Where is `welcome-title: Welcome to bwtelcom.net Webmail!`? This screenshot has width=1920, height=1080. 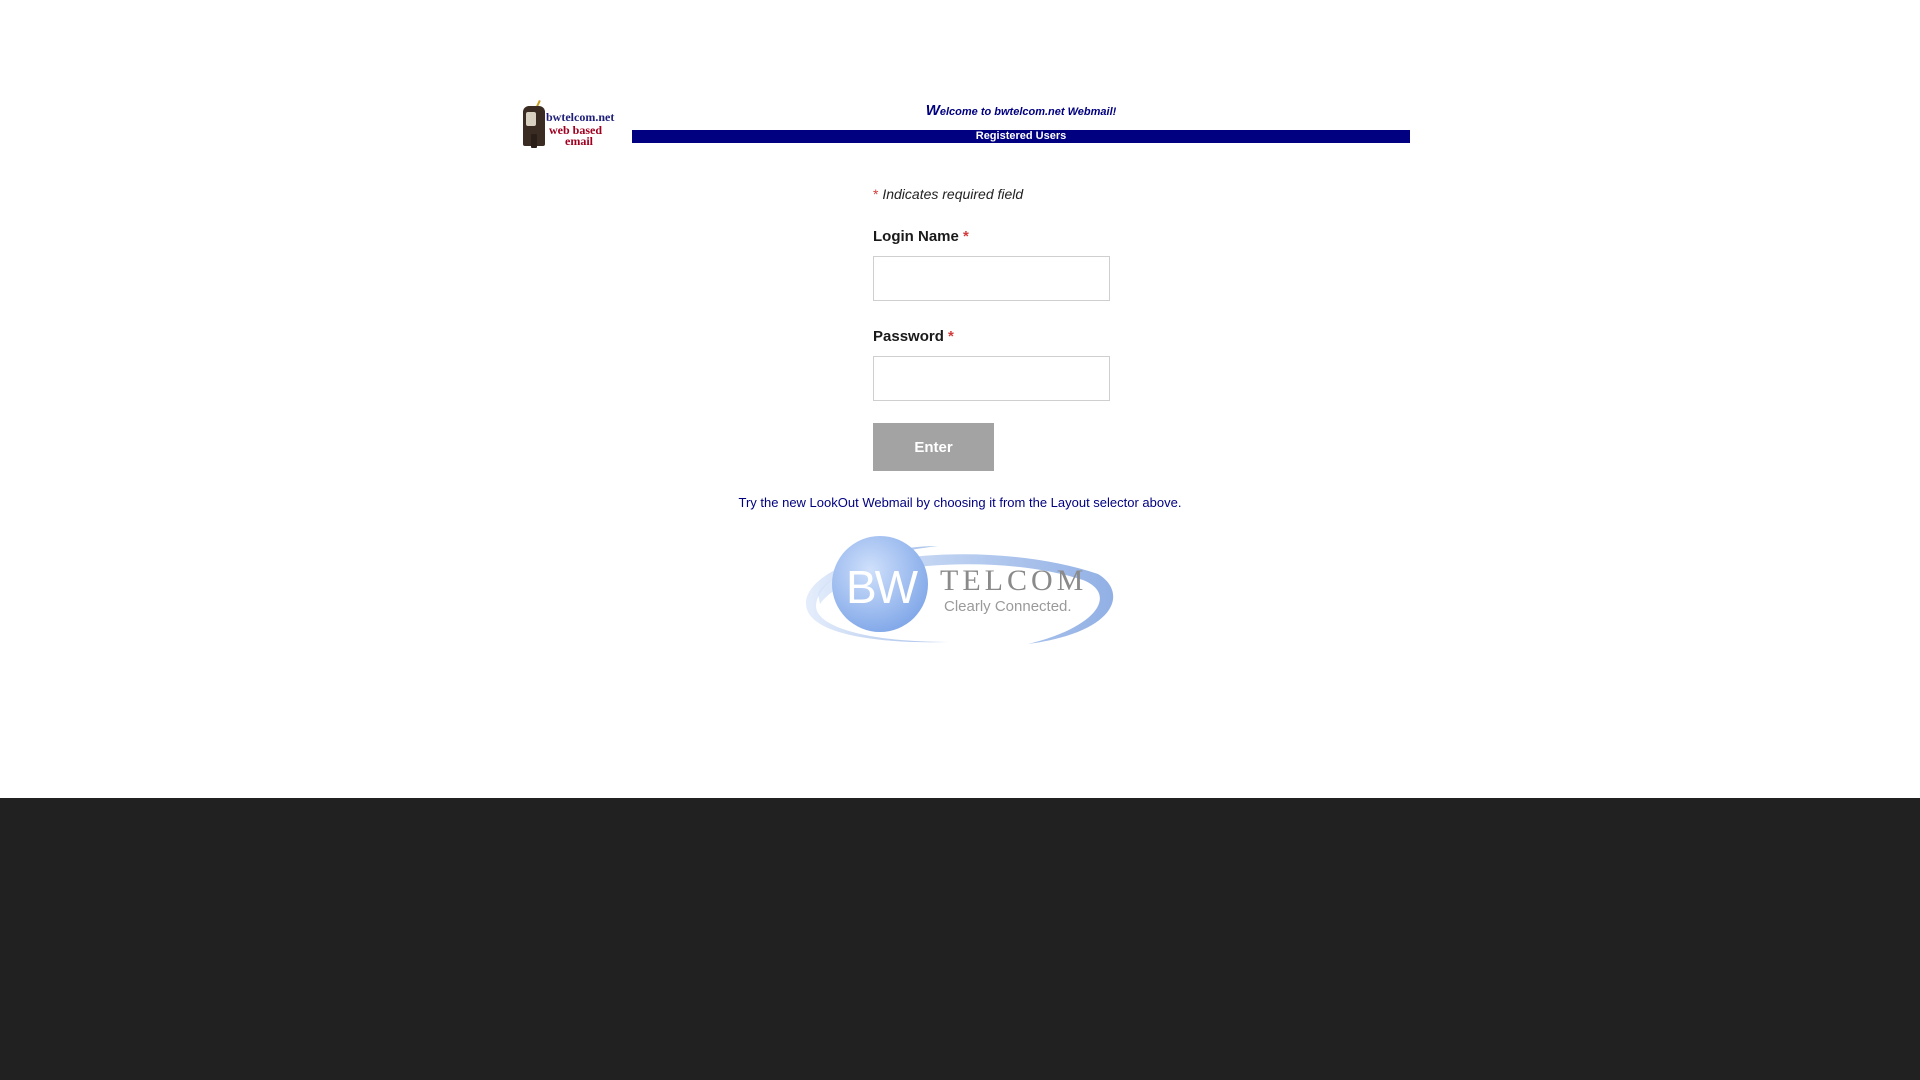 welcome-title: Welcome to bwtelcom.net Webmail! is located at coordinates (1021, 110).